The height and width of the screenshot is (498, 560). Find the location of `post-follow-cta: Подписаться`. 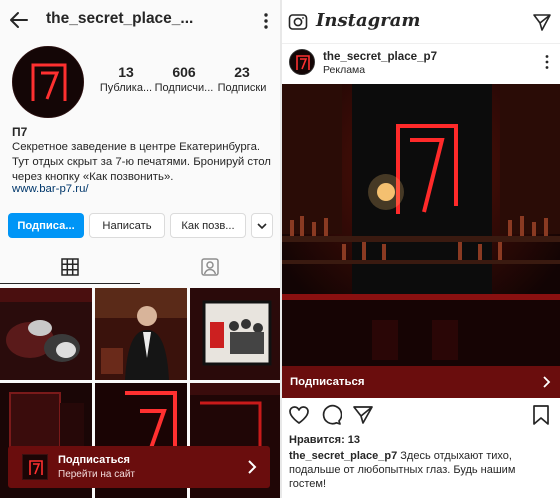

post-follow-cta: Подписаться is located at coordinates (421, 382).